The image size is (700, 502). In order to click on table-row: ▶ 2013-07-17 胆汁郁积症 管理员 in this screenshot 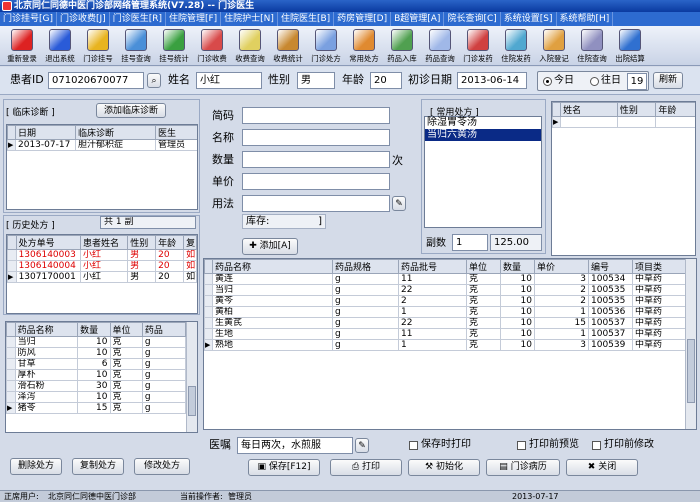, I will do `click(102, 145)`.